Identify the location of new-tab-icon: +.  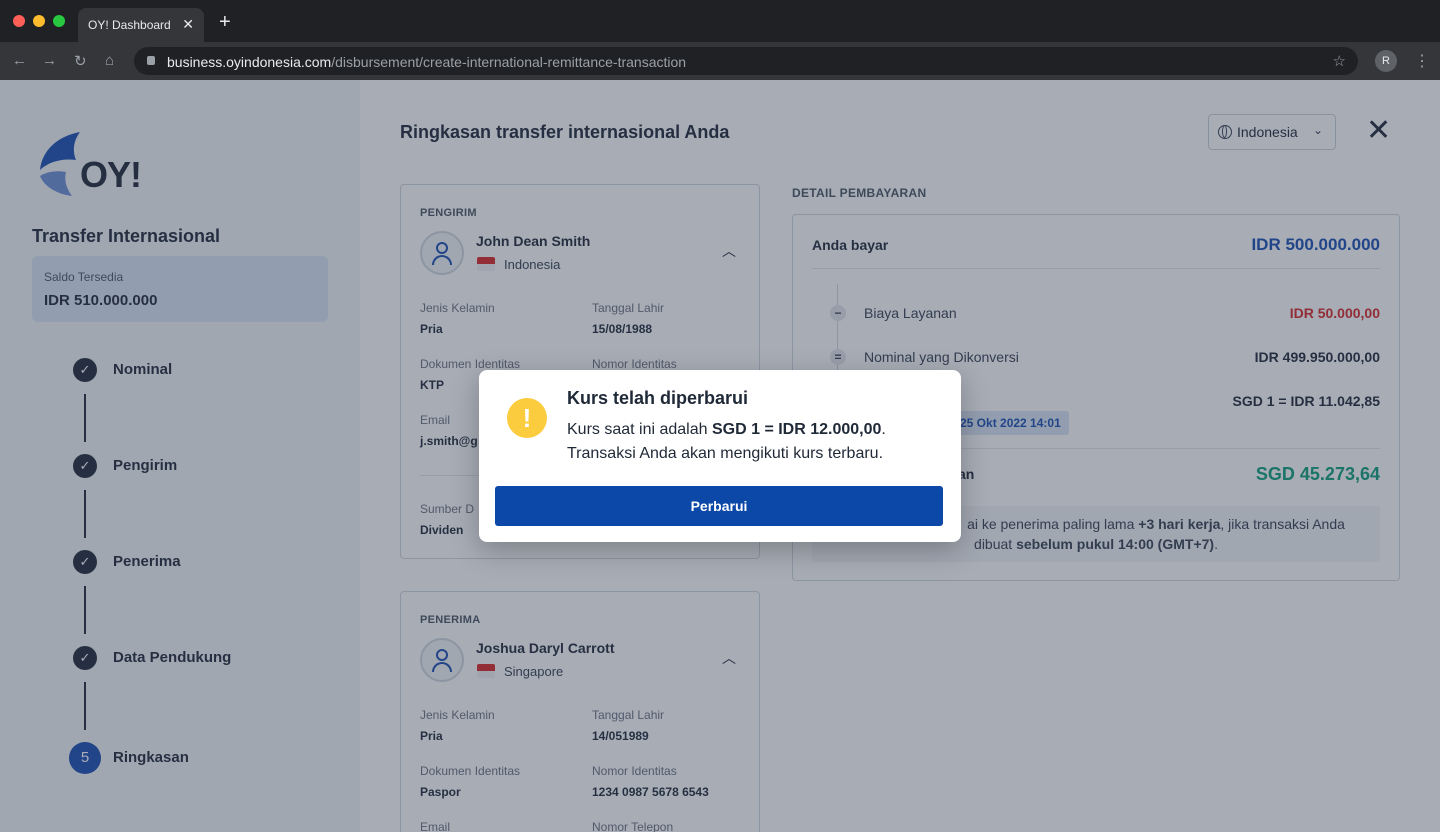
(225, 22).